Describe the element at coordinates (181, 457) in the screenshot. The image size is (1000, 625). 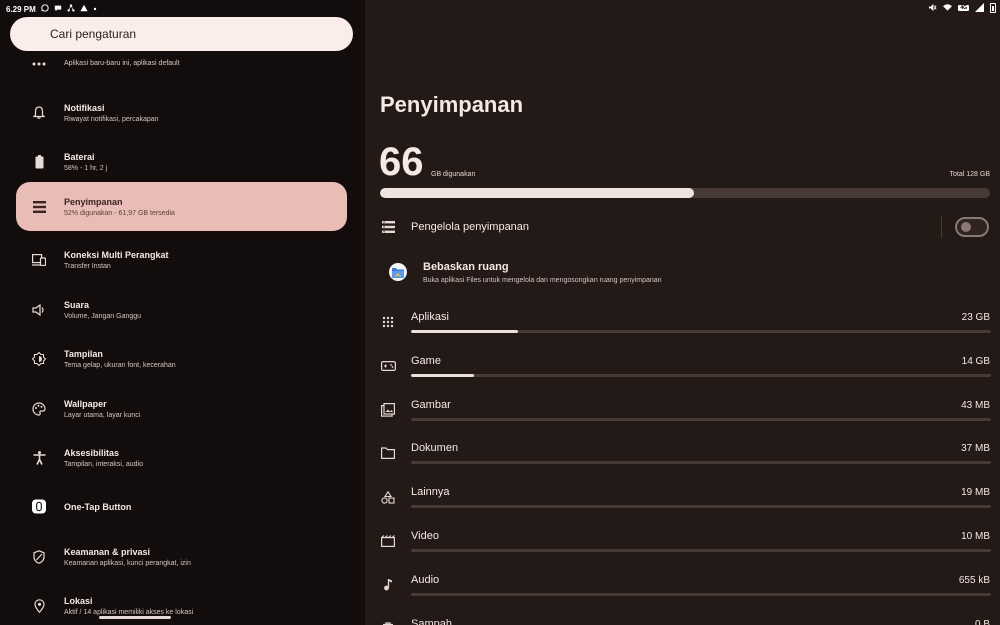
I see `sidebar-item-aksesibilitas: Aksesibilitas Tampilan, interaksi, audio` at that location.